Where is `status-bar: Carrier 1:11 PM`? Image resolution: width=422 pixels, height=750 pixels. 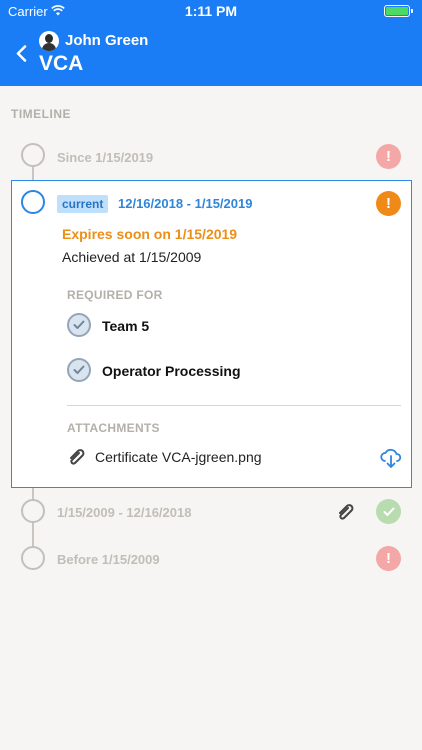
status-bar: Carrier 1:11 PM is located at coordinates (211, 11).